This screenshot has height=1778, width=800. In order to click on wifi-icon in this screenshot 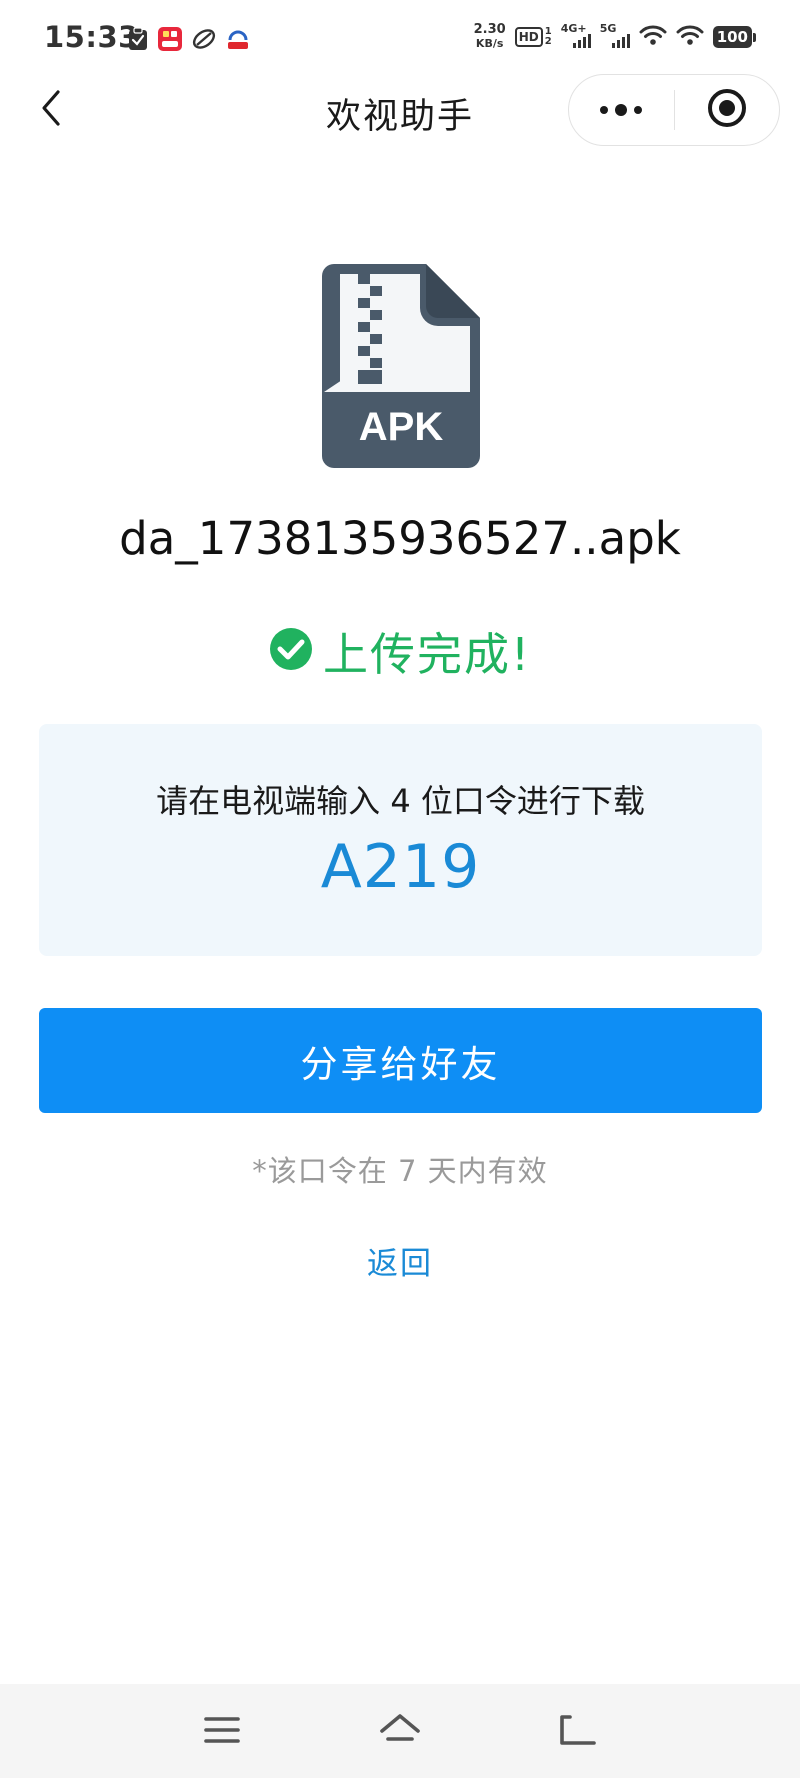, I will do `click(690, 37)`.